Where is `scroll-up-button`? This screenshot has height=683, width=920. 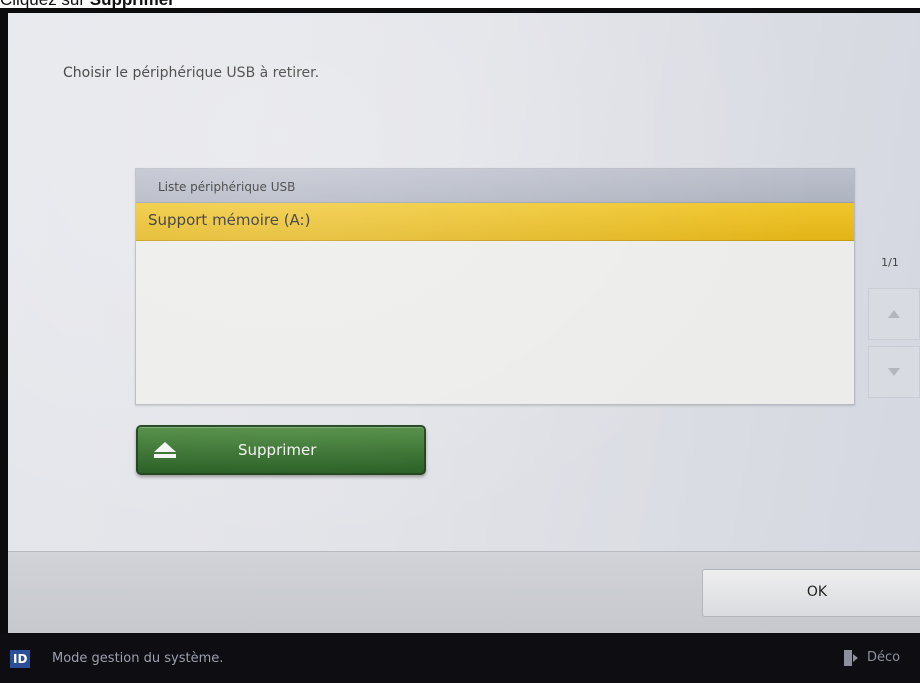
scroll-up-button is located at coordinates (894, 314).